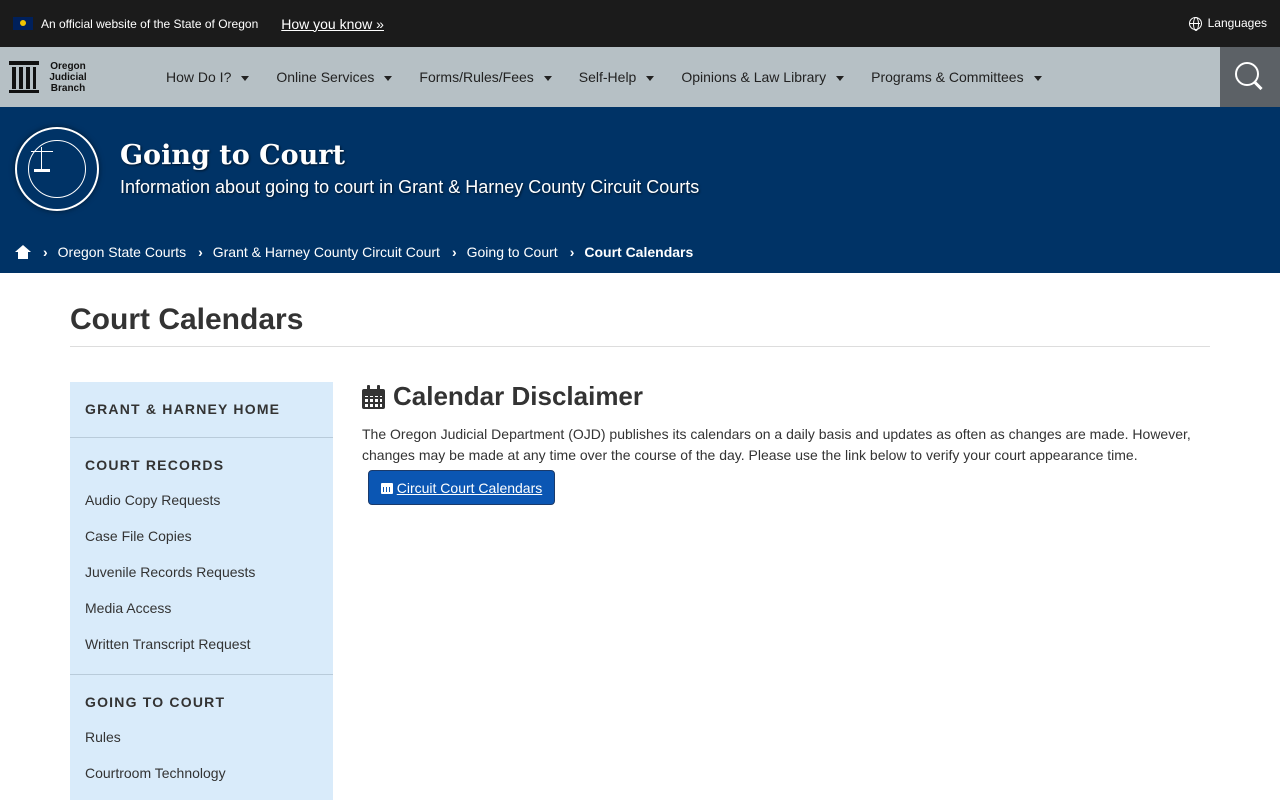  I want to click on sidebar-link-rules: Rules, so click(201, 737).